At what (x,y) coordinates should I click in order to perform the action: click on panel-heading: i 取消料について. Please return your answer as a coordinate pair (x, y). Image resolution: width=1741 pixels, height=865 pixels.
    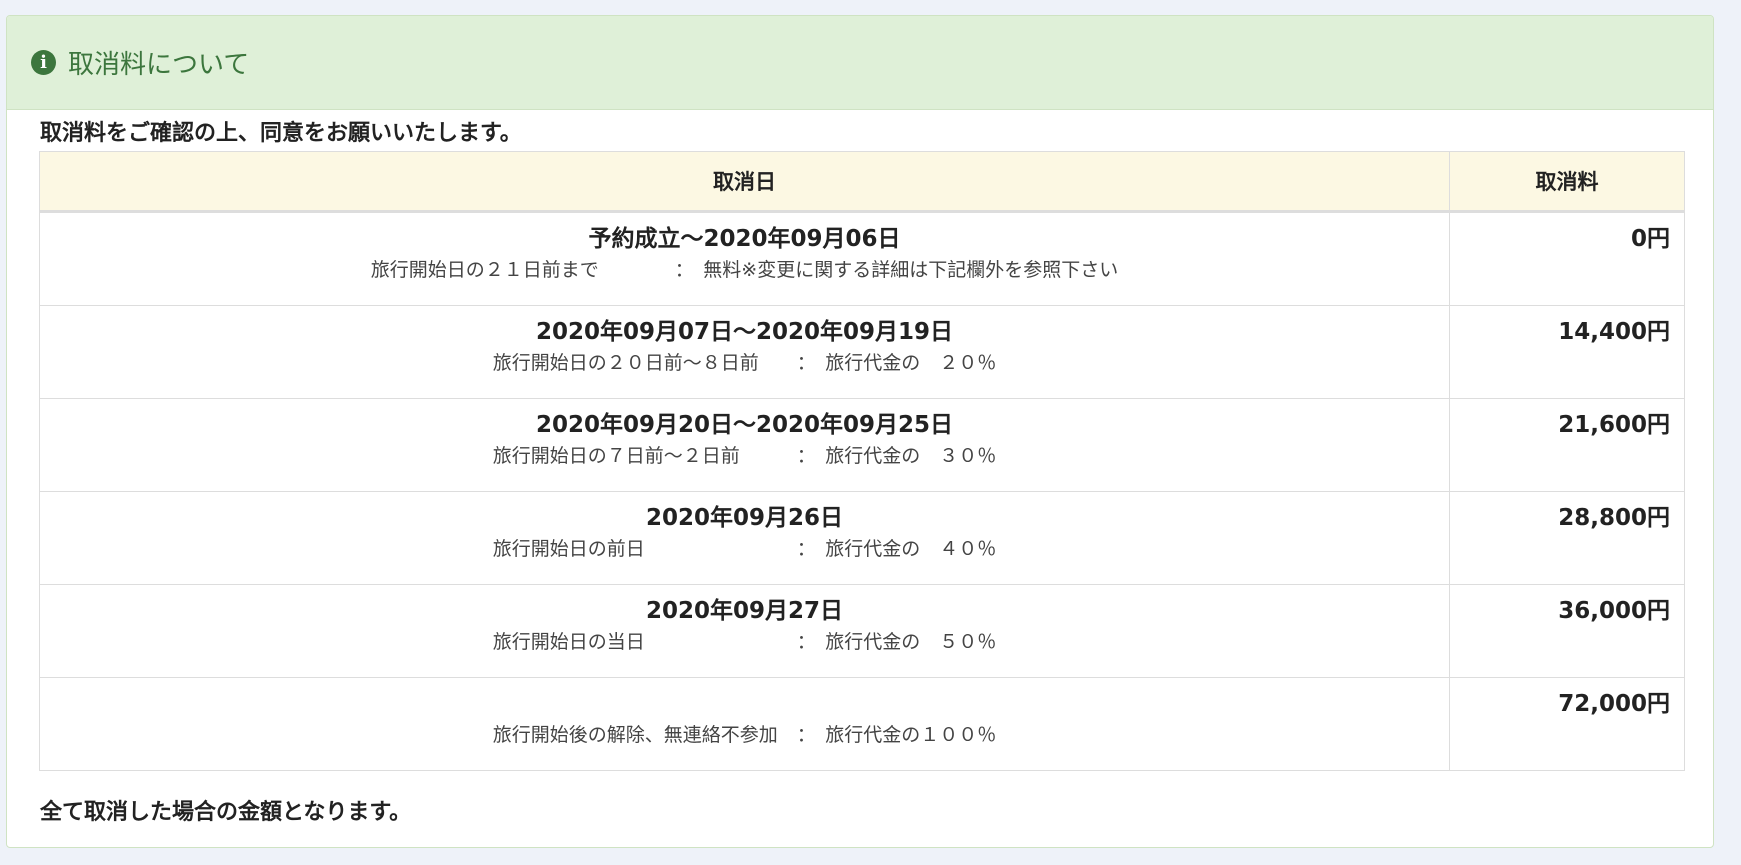
    Looking at the image, I should click on (860, 63).